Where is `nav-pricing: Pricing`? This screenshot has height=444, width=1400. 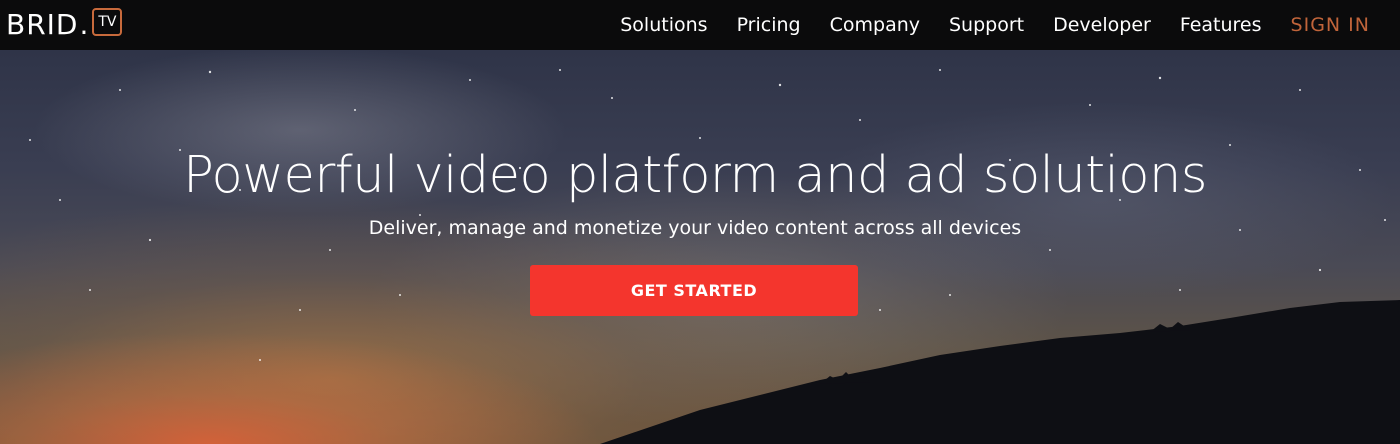
nav-pricing: Pricing is located at coordinates (769, 25).